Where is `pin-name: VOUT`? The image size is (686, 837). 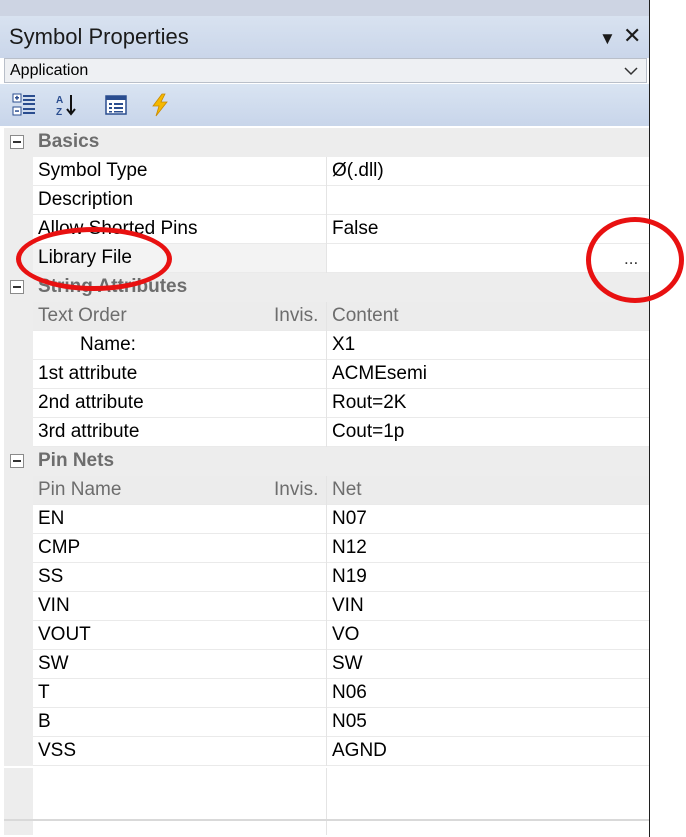
pin-name: VOUT is located at coordinates (64, 634).